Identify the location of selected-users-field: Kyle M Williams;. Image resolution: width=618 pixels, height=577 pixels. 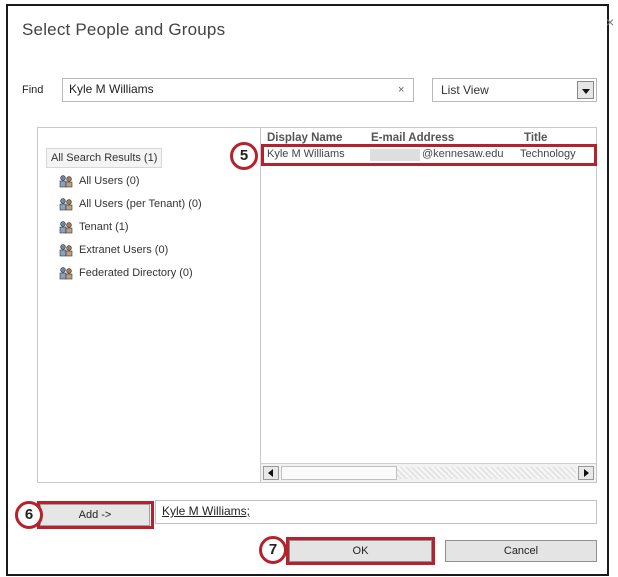
(376, 512).